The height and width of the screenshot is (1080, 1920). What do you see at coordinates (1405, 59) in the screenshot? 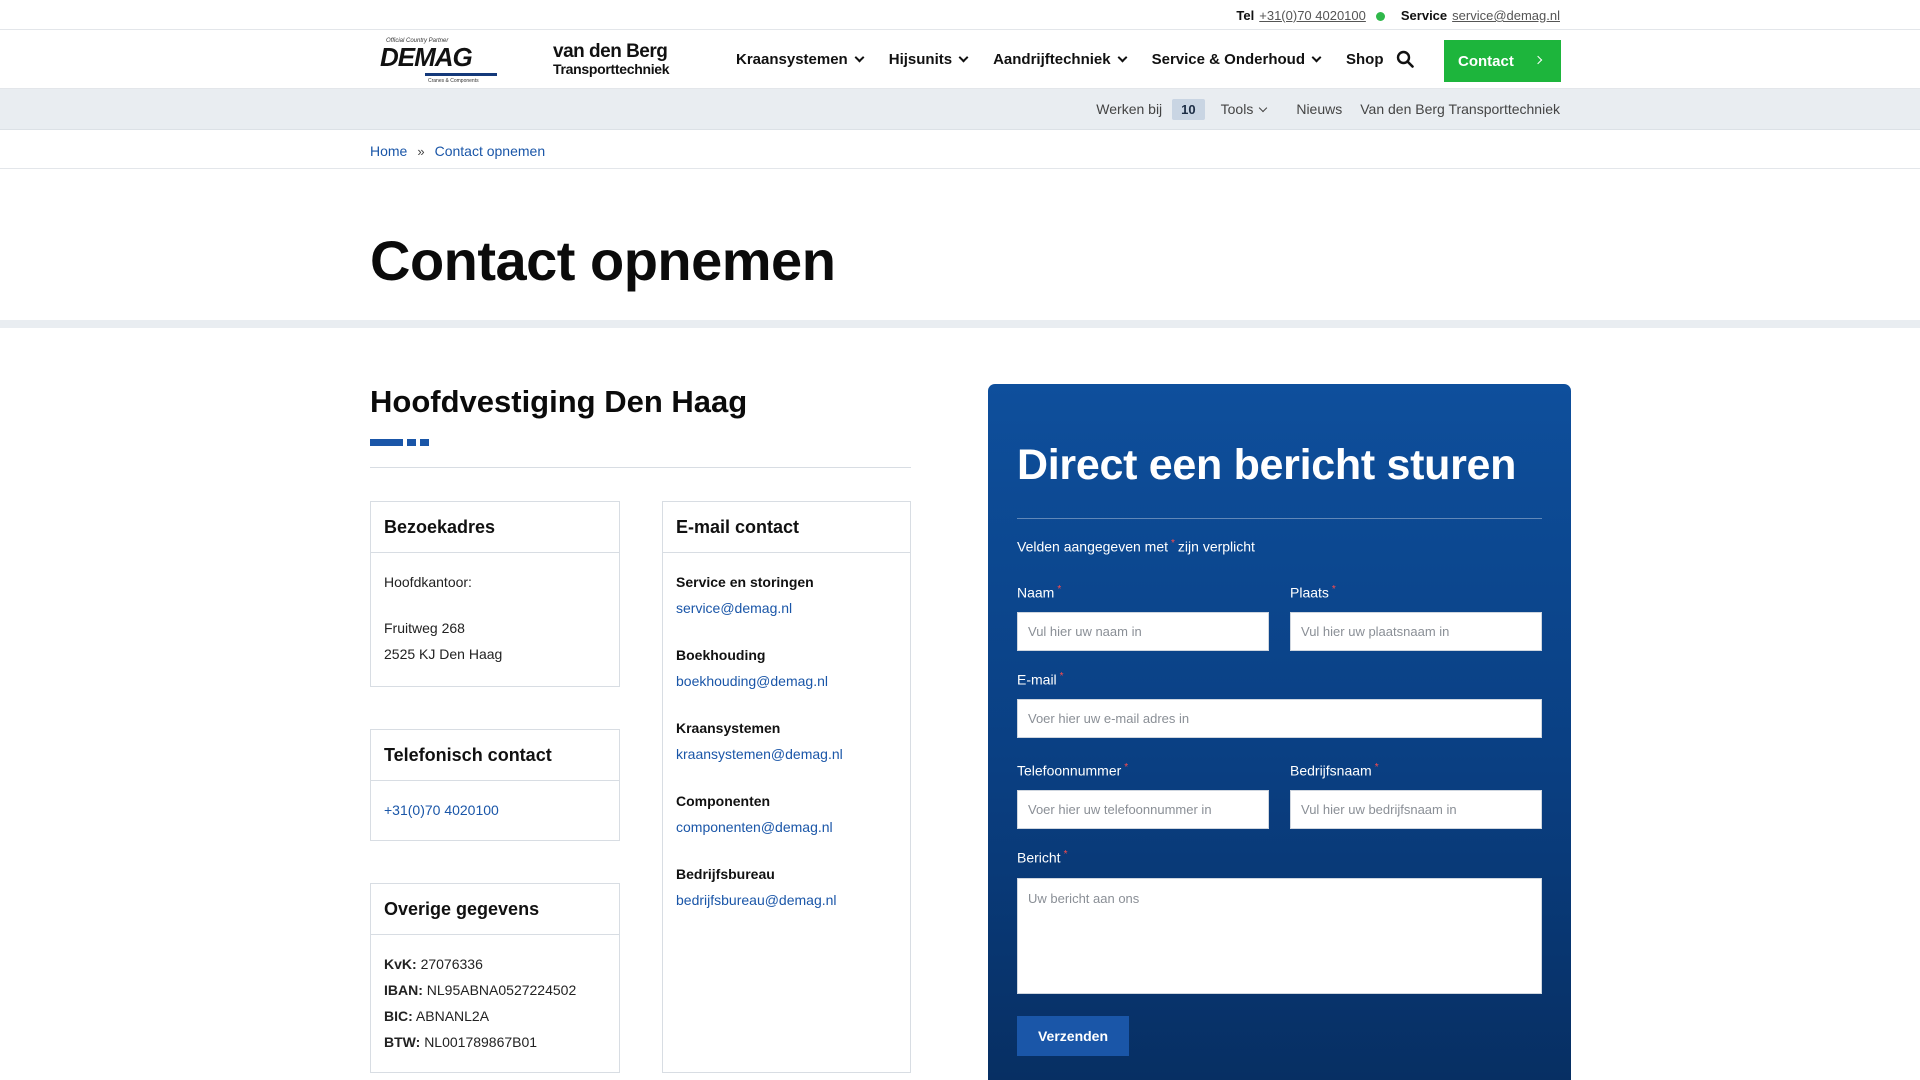
I see `search-icon` at bounding box center [1405, 59].